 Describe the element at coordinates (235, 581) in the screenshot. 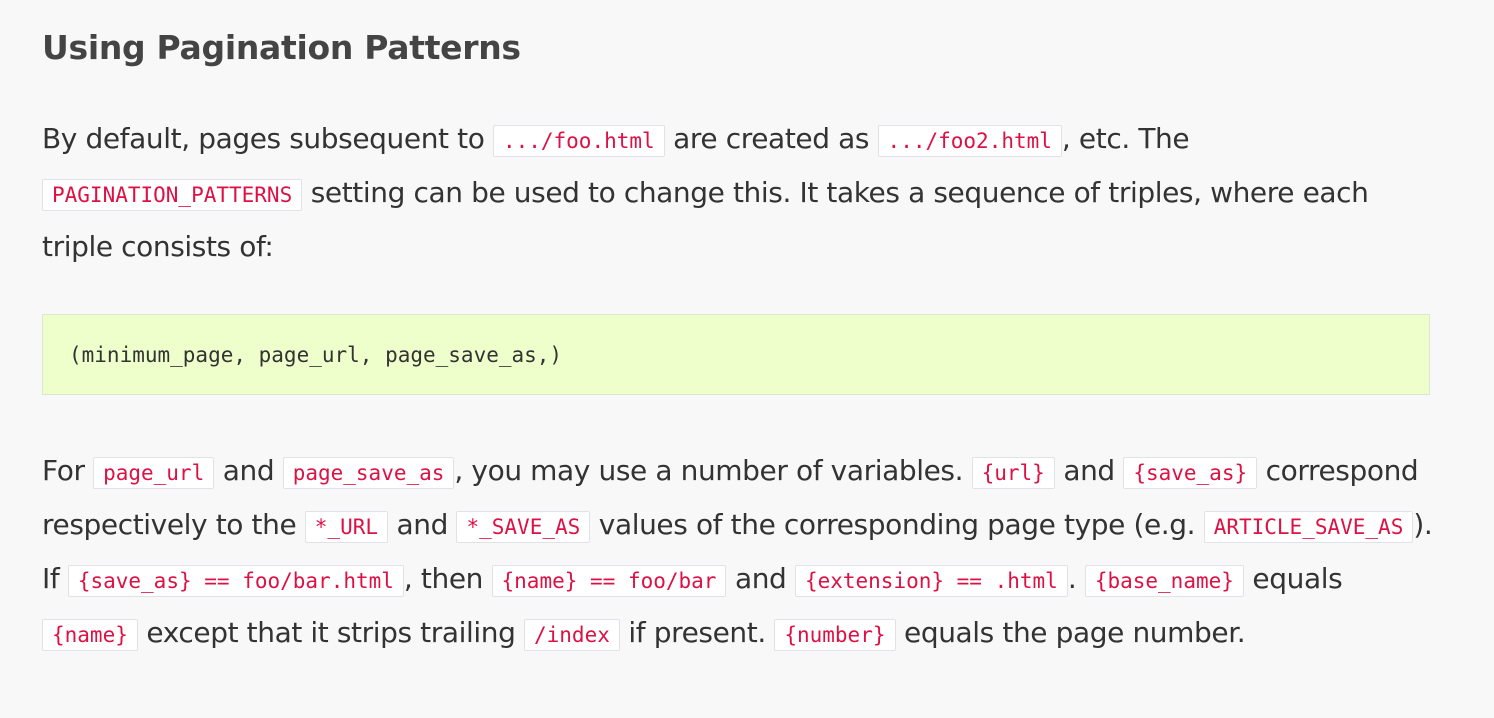

I see `inline-code: {save_as} == foo/bar.html` at that location.